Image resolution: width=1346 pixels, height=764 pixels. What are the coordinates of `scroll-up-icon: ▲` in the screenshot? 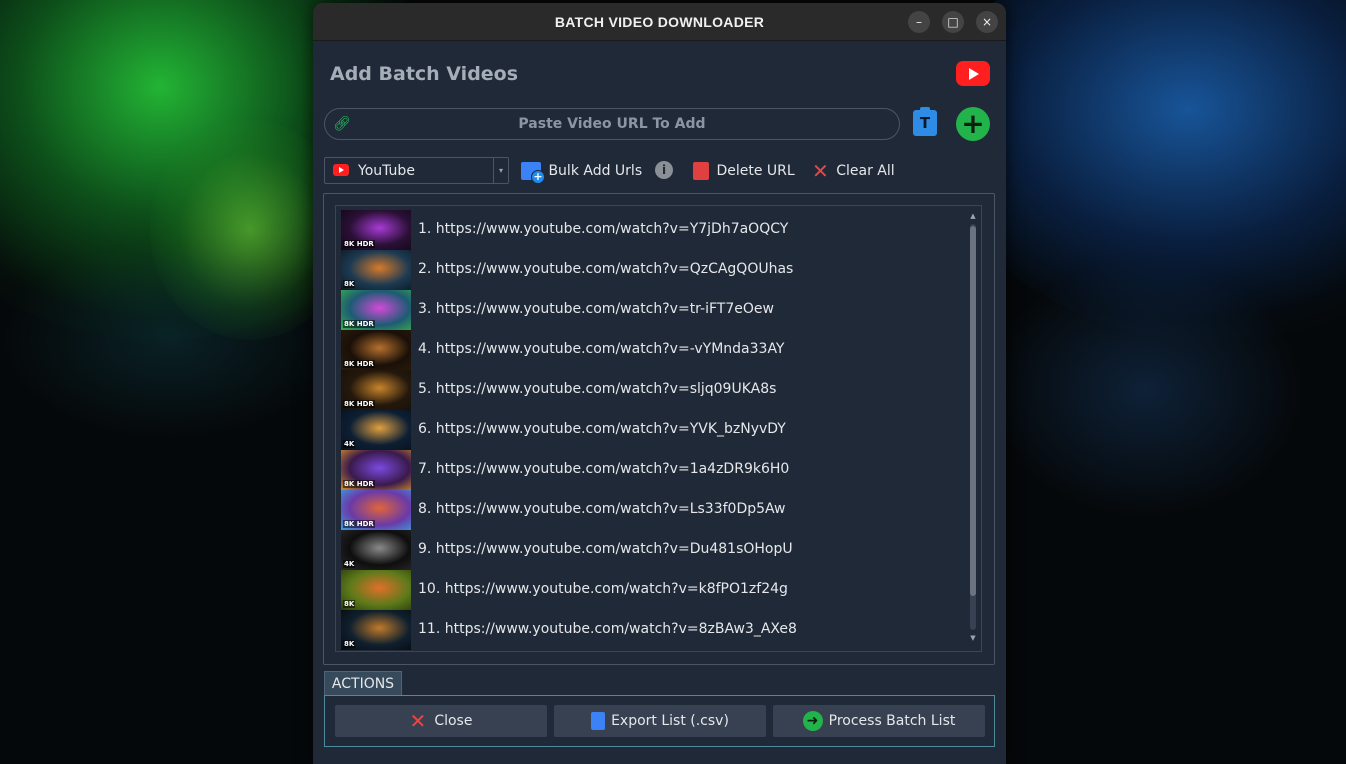 It's located at (973, 216).